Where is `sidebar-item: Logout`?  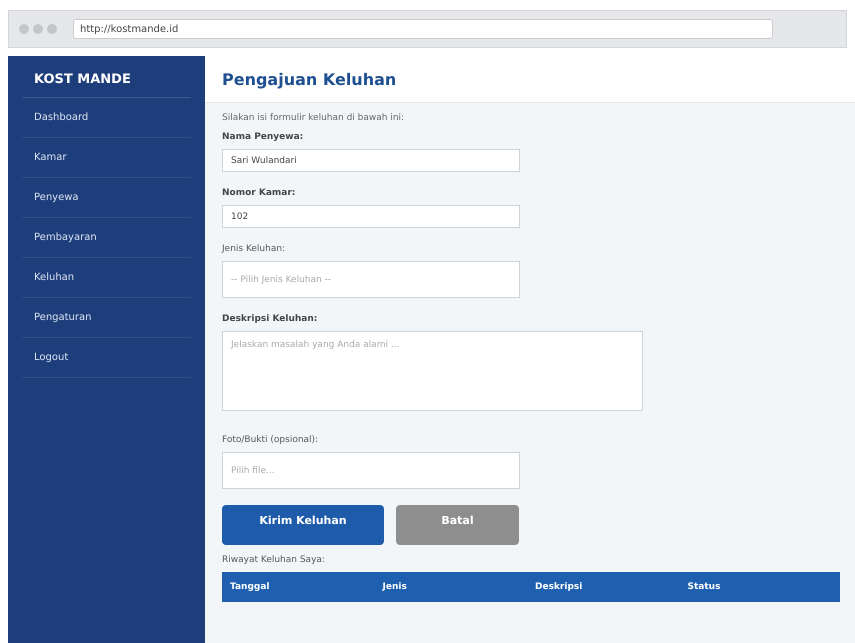
sidebar-item: Logout is located at coordinates (106, 358).